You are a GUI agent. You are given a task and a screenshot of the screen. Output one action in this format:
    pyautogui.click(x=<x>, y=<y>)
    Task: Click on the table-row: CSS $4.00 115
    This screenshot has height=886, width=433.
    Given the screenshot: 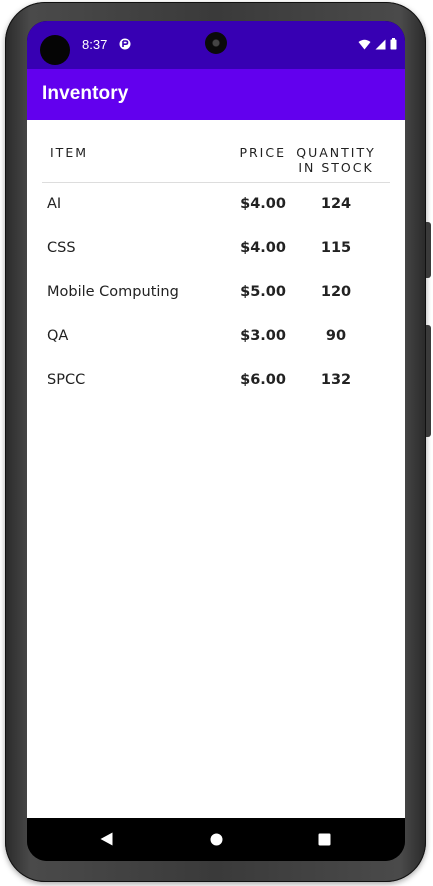 What is the action you would take?
    pyautogui.click(x=216, y=250)
    